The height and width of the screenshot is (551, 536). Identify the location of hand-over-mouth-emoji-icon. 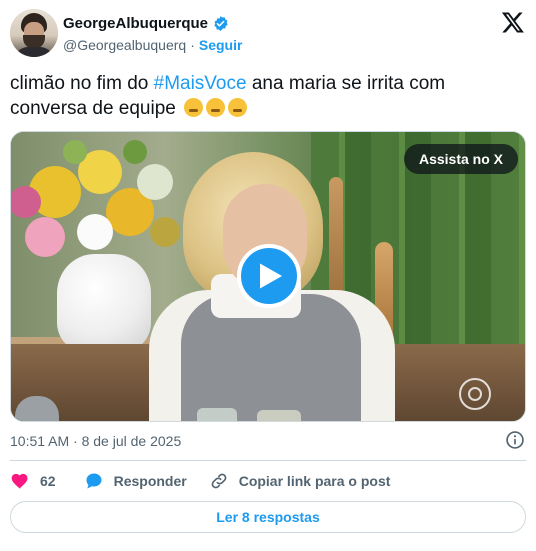
(216, 107).